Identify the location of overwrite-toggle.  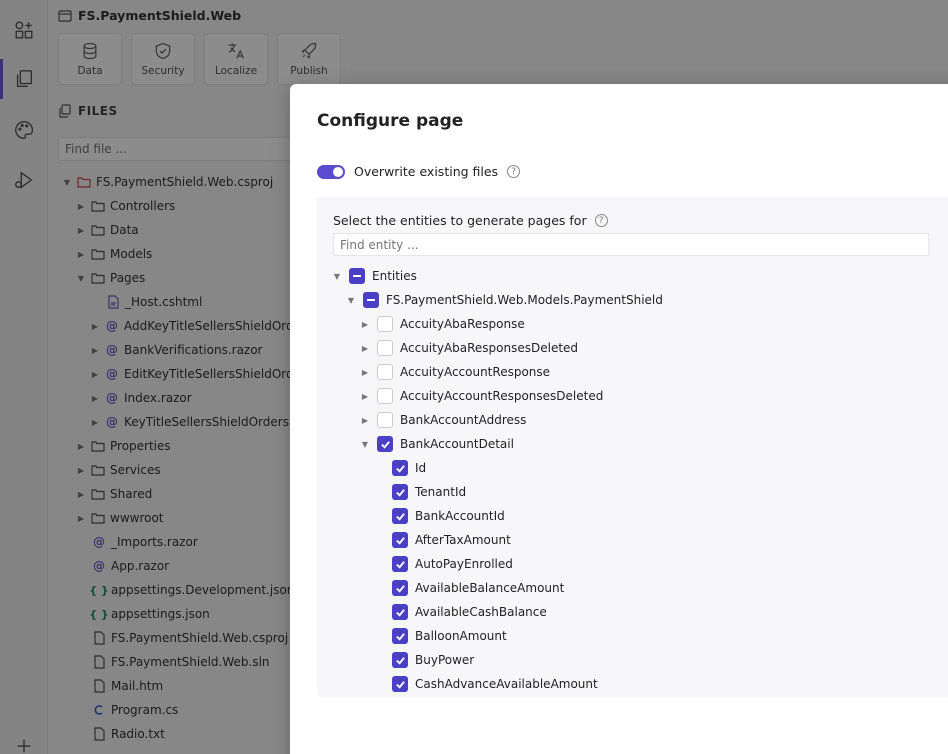
(331, 171).